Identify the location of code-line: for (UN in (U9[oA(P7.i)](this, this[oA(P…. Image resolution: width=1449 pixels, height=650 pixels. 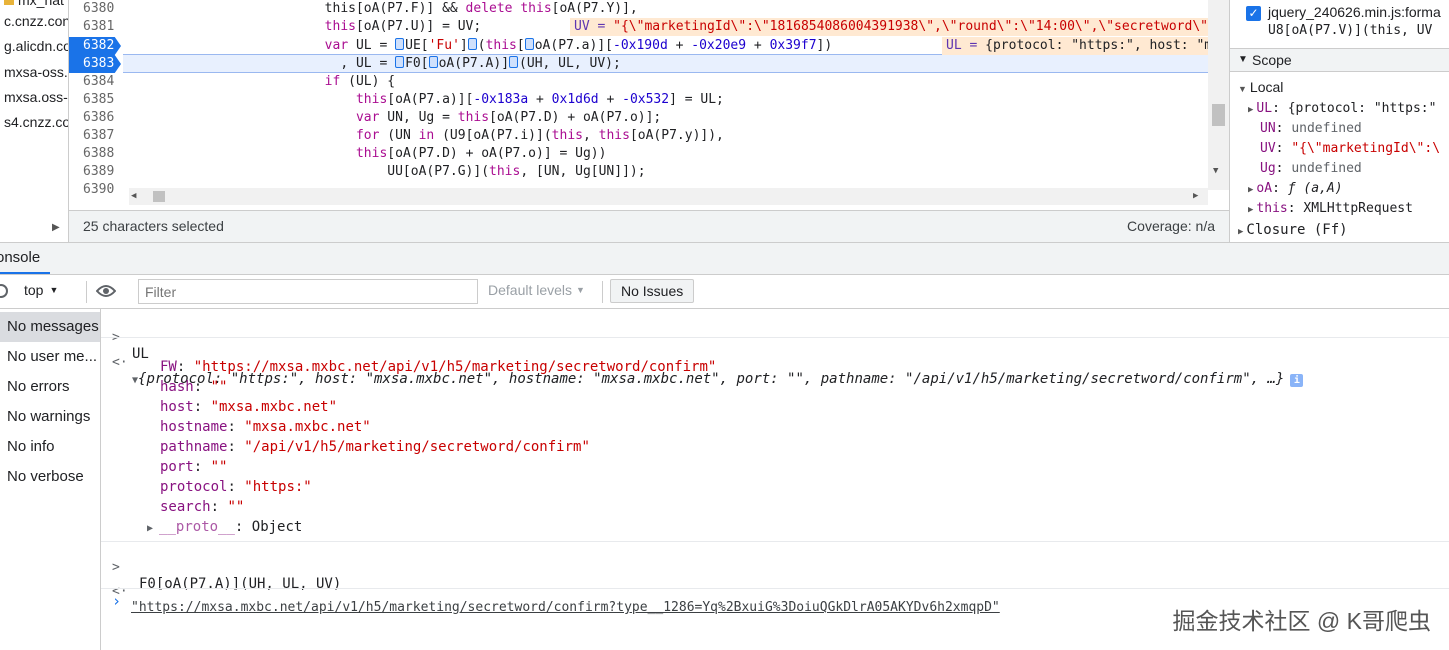
(539, 135).